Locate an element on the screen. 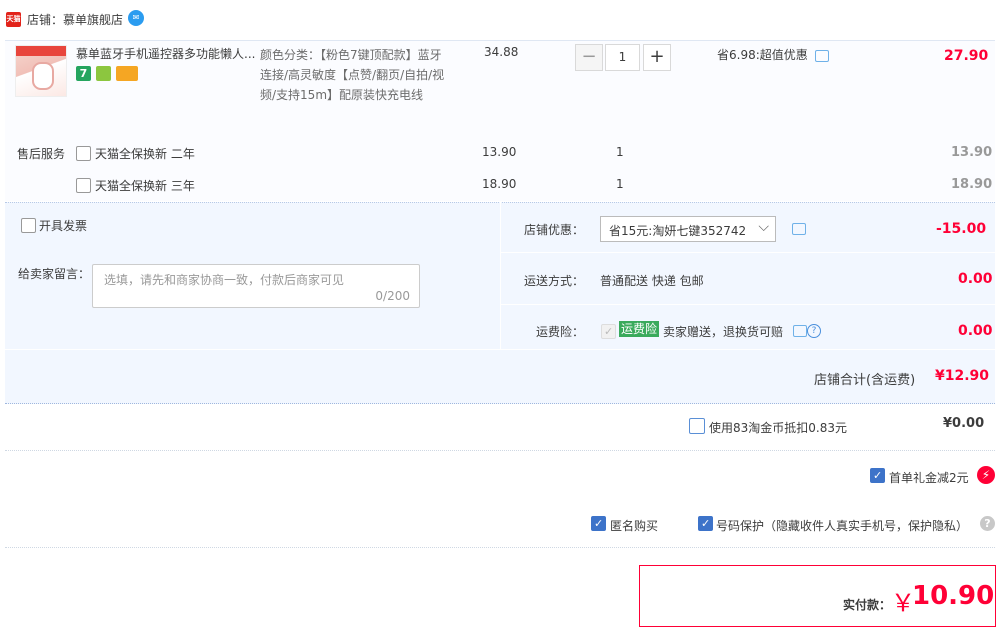  after-sales-2yr-price: 13.90 is located at coordinates (499, 152).